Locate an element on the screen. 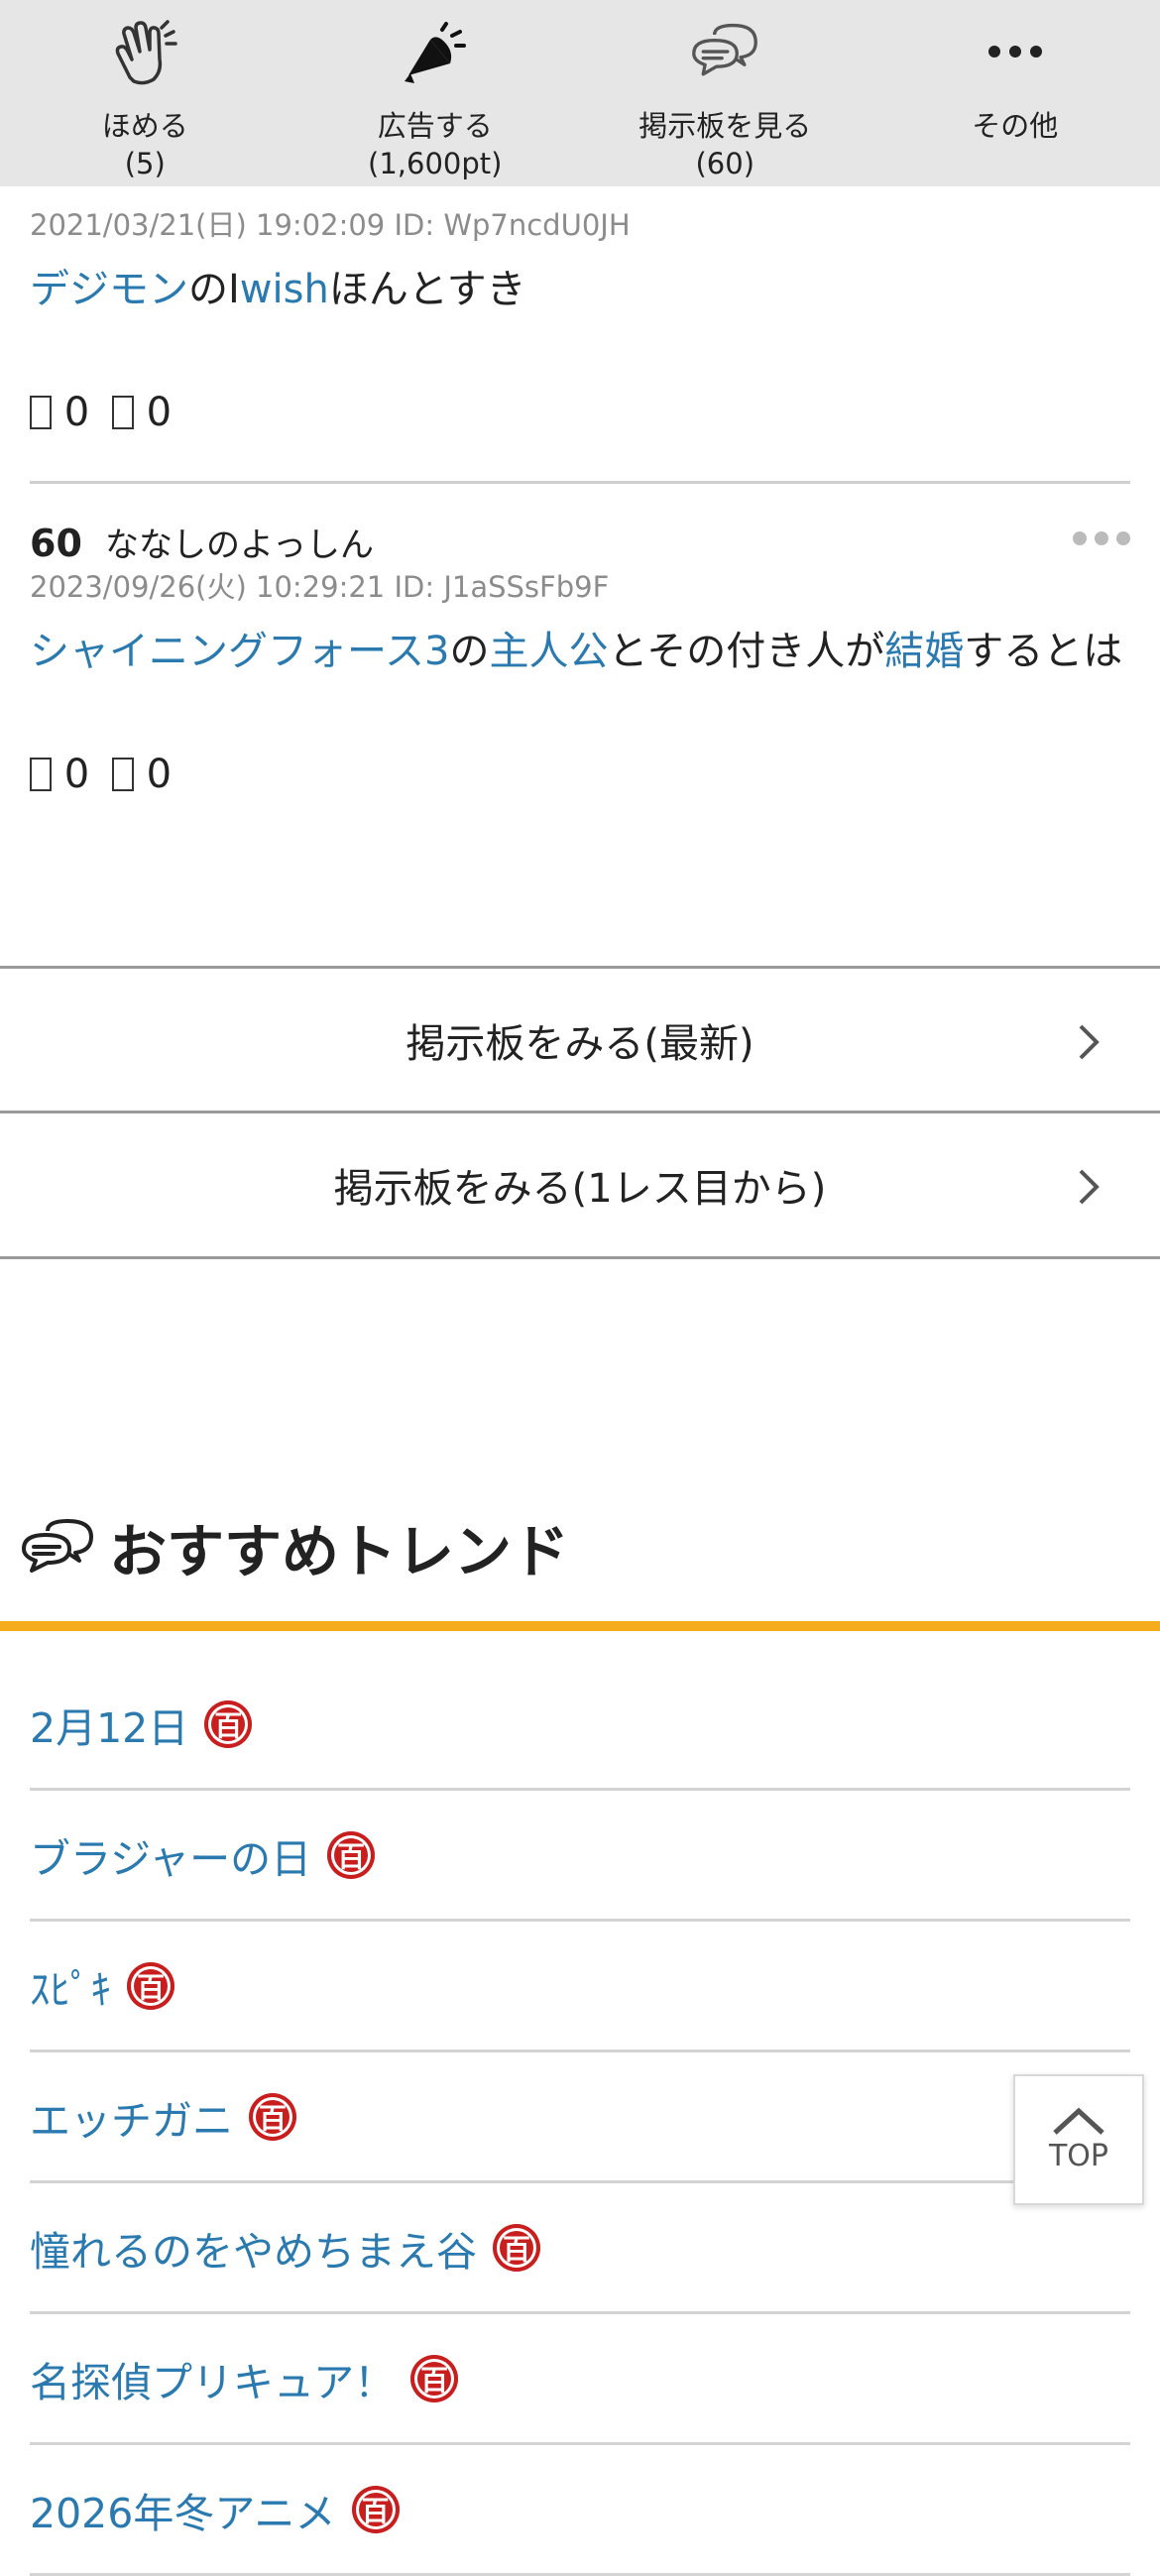 This screenshot has width=1160, height=2576. trend-item-label: エッチガニ is located at coordinates (131, 2117).